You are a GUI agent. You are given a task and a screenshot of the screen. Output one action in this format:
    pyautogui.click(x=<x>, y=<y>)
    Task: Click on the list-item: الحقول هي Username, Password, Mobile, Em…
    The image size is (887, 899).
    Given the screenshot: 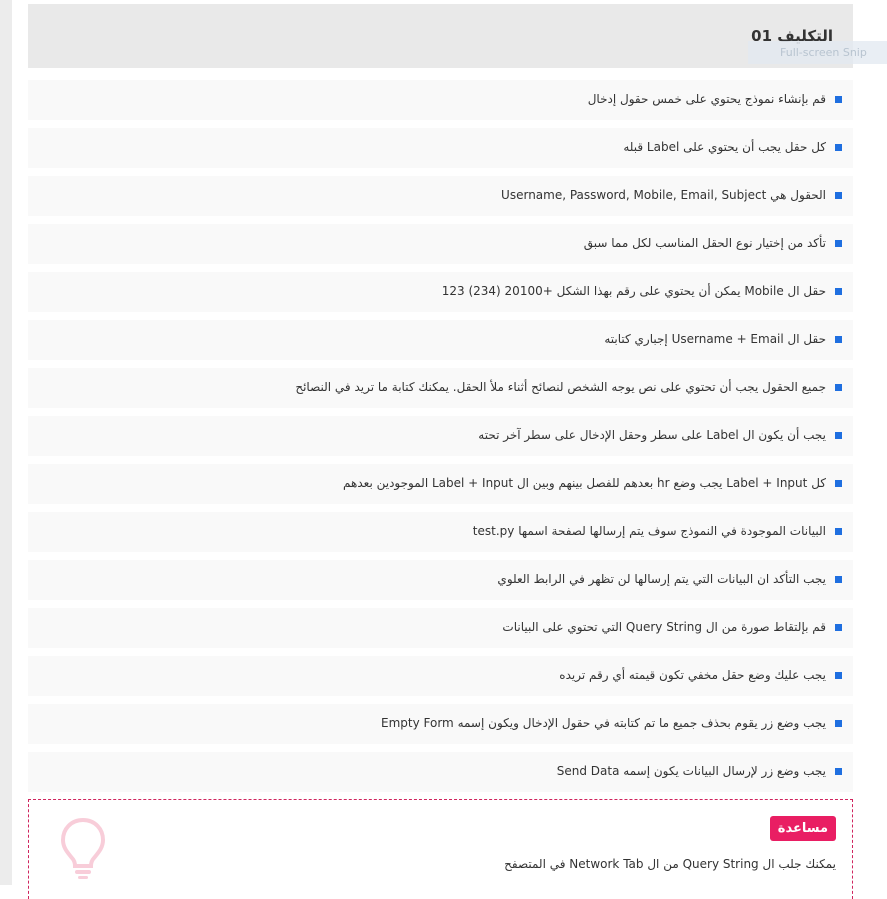 What is the action you would take?
    pyautogui.click(x=440, y=196)
    